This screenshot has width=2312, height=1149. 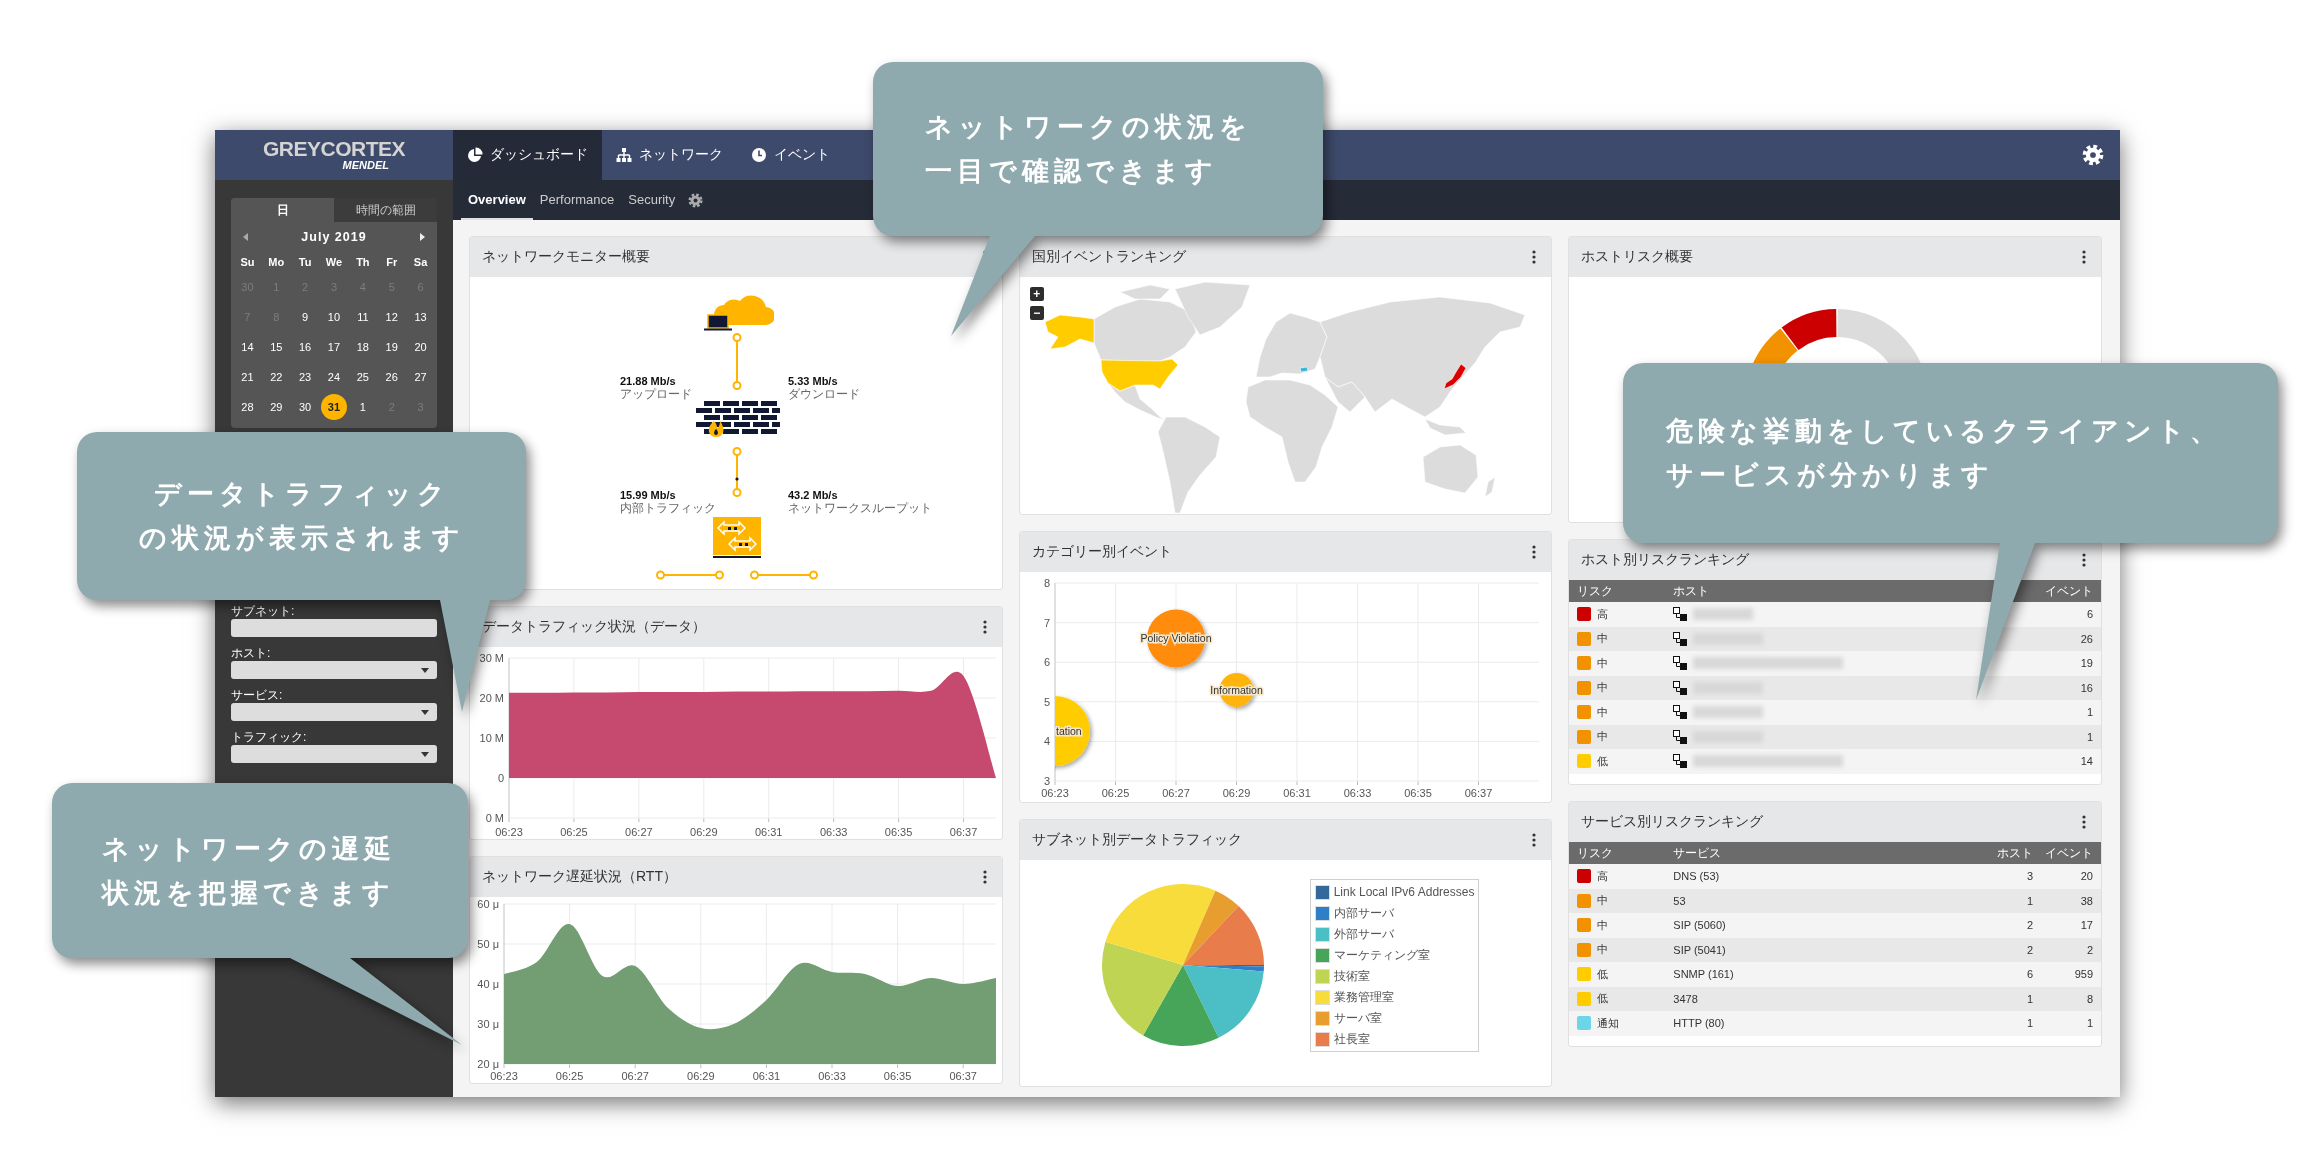 I want to click on axis-tick-label: 0, so click(x=500, y=778).